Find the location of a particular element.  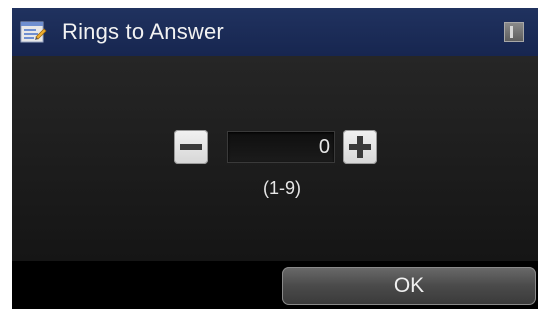

ok-button: OK is located at coordinates (409, 286).